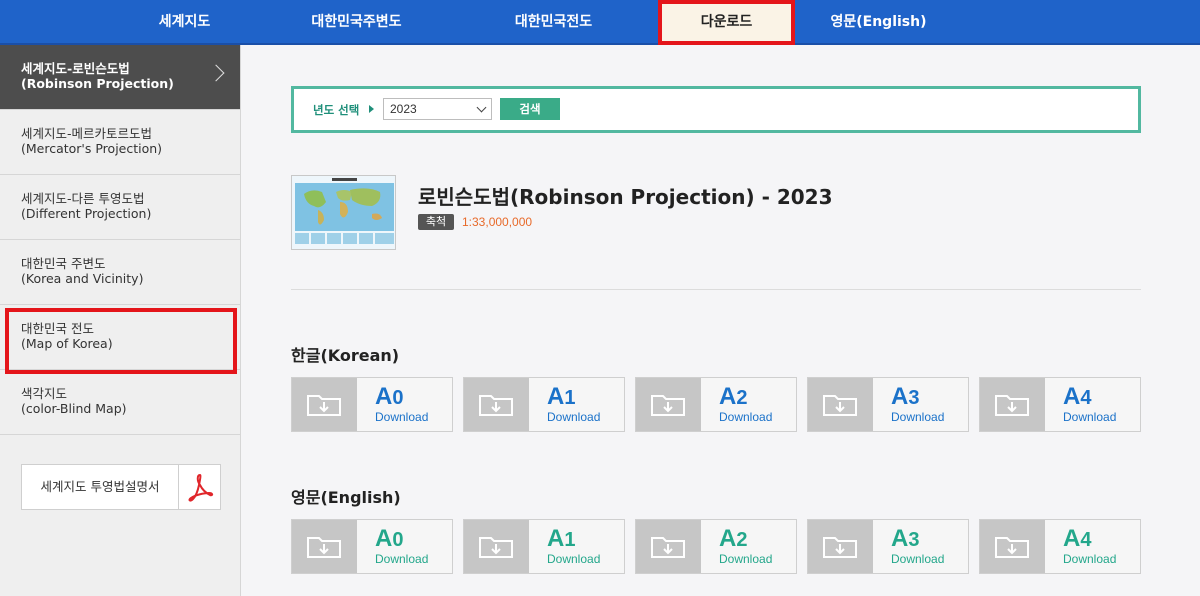  What do you see at coordinates (346, 497) in the screenshot?
I see `english-section-heading: 영문(English)` at bounding box center [346, 497].